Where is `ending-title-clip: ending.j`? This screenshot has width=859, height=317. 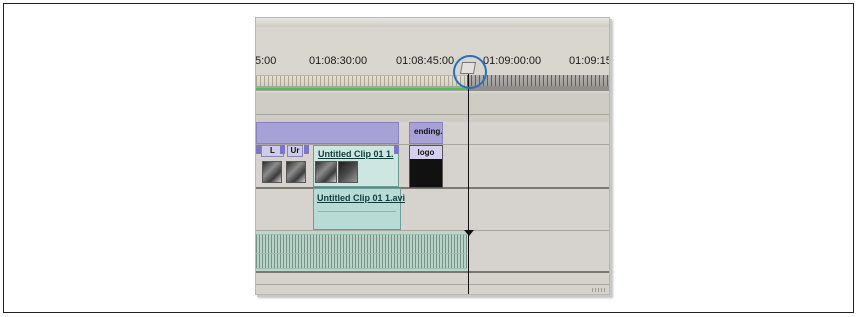 ending-title-clip: ending.j is located at coordinates (426, 133).